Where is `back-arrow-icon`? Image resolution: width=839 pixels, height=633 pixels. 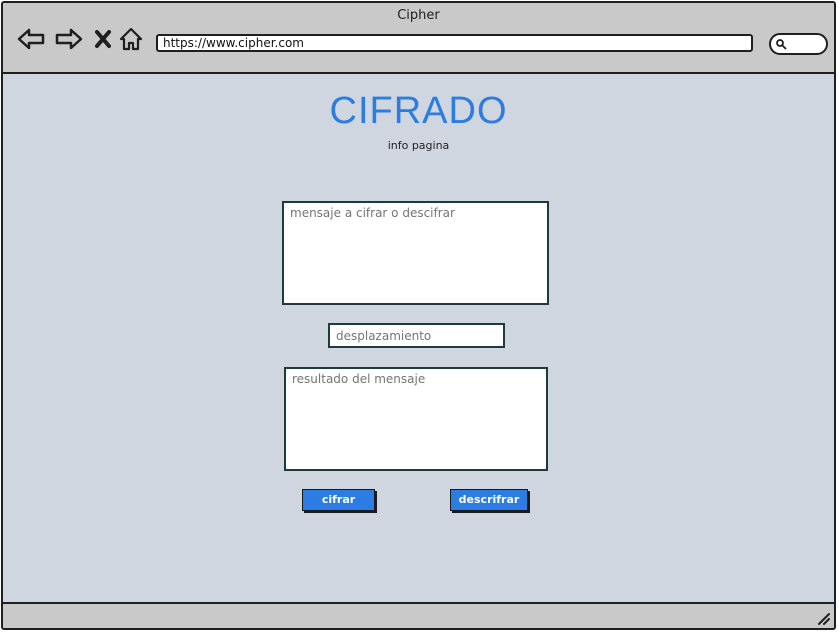 back-arrow-icon is located at coordinates (31, 39).